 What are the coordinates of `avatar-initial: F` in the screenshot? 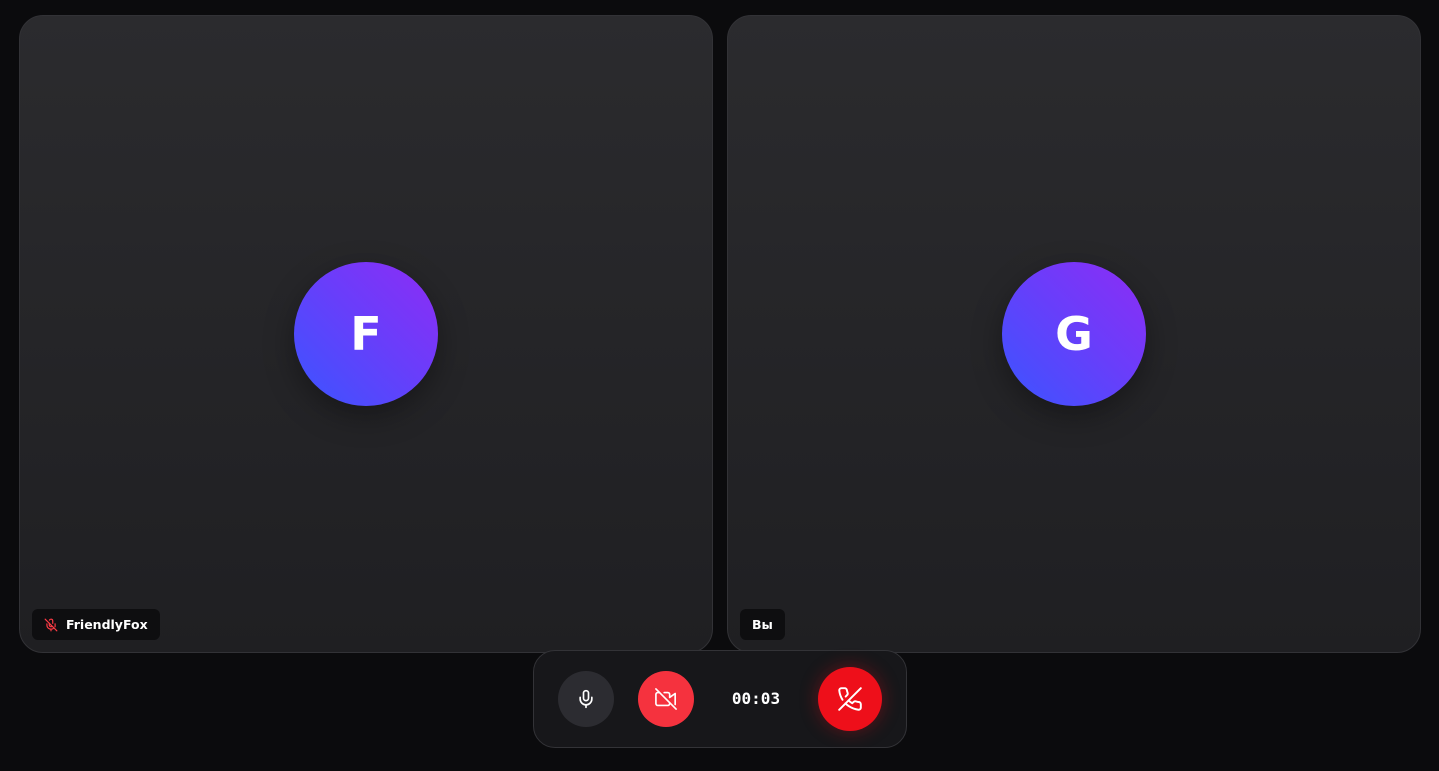 It's located at (366, 334).